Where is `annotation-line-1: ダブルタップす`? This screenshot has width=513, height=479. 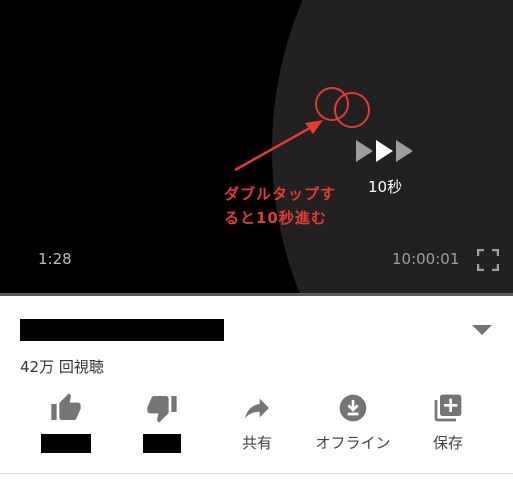 annotation-line-1: ダブルタップす is located at coordinates (280, 194).